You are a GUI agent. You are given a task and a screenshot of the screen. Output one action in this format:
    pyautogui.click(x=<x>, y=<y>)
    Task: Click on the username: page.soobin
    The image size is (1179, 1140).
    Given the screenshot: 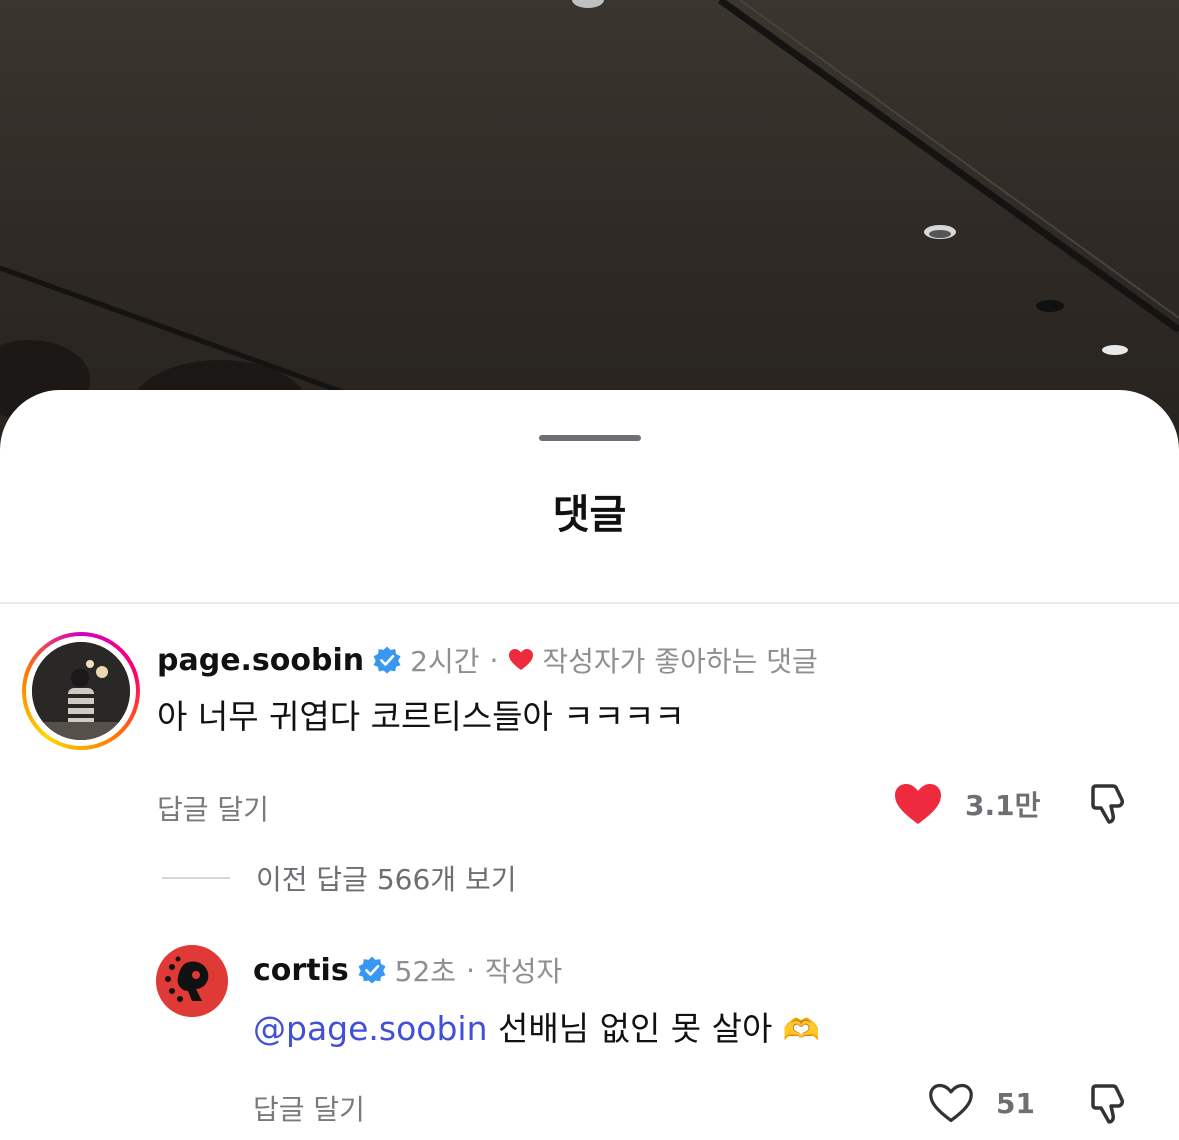 What is the action you would take?
    pyautogui.click(x=260, y=660)
    